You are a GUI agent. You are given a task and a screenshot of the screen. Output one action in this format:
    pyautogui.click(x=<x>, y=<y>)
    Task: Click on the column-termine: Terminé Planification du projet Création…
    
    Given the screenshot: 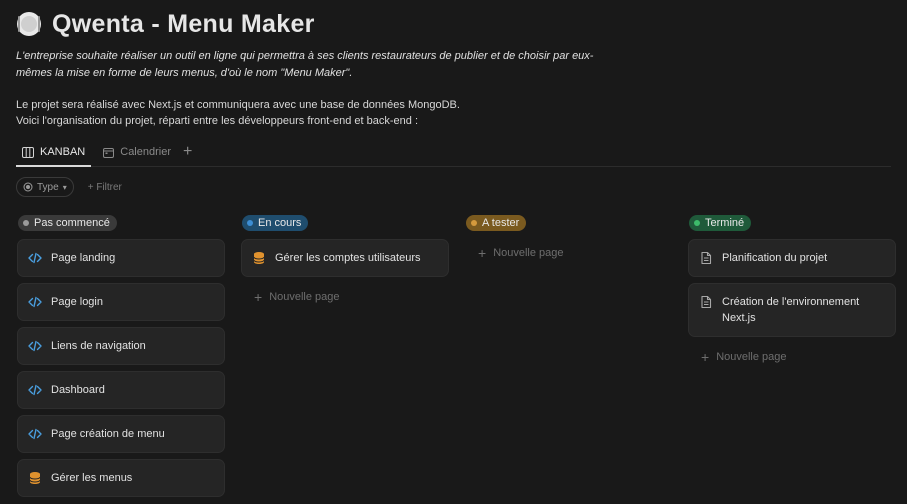 What is the action you would take?
    pyautogui.click(x=792, y=292)
    